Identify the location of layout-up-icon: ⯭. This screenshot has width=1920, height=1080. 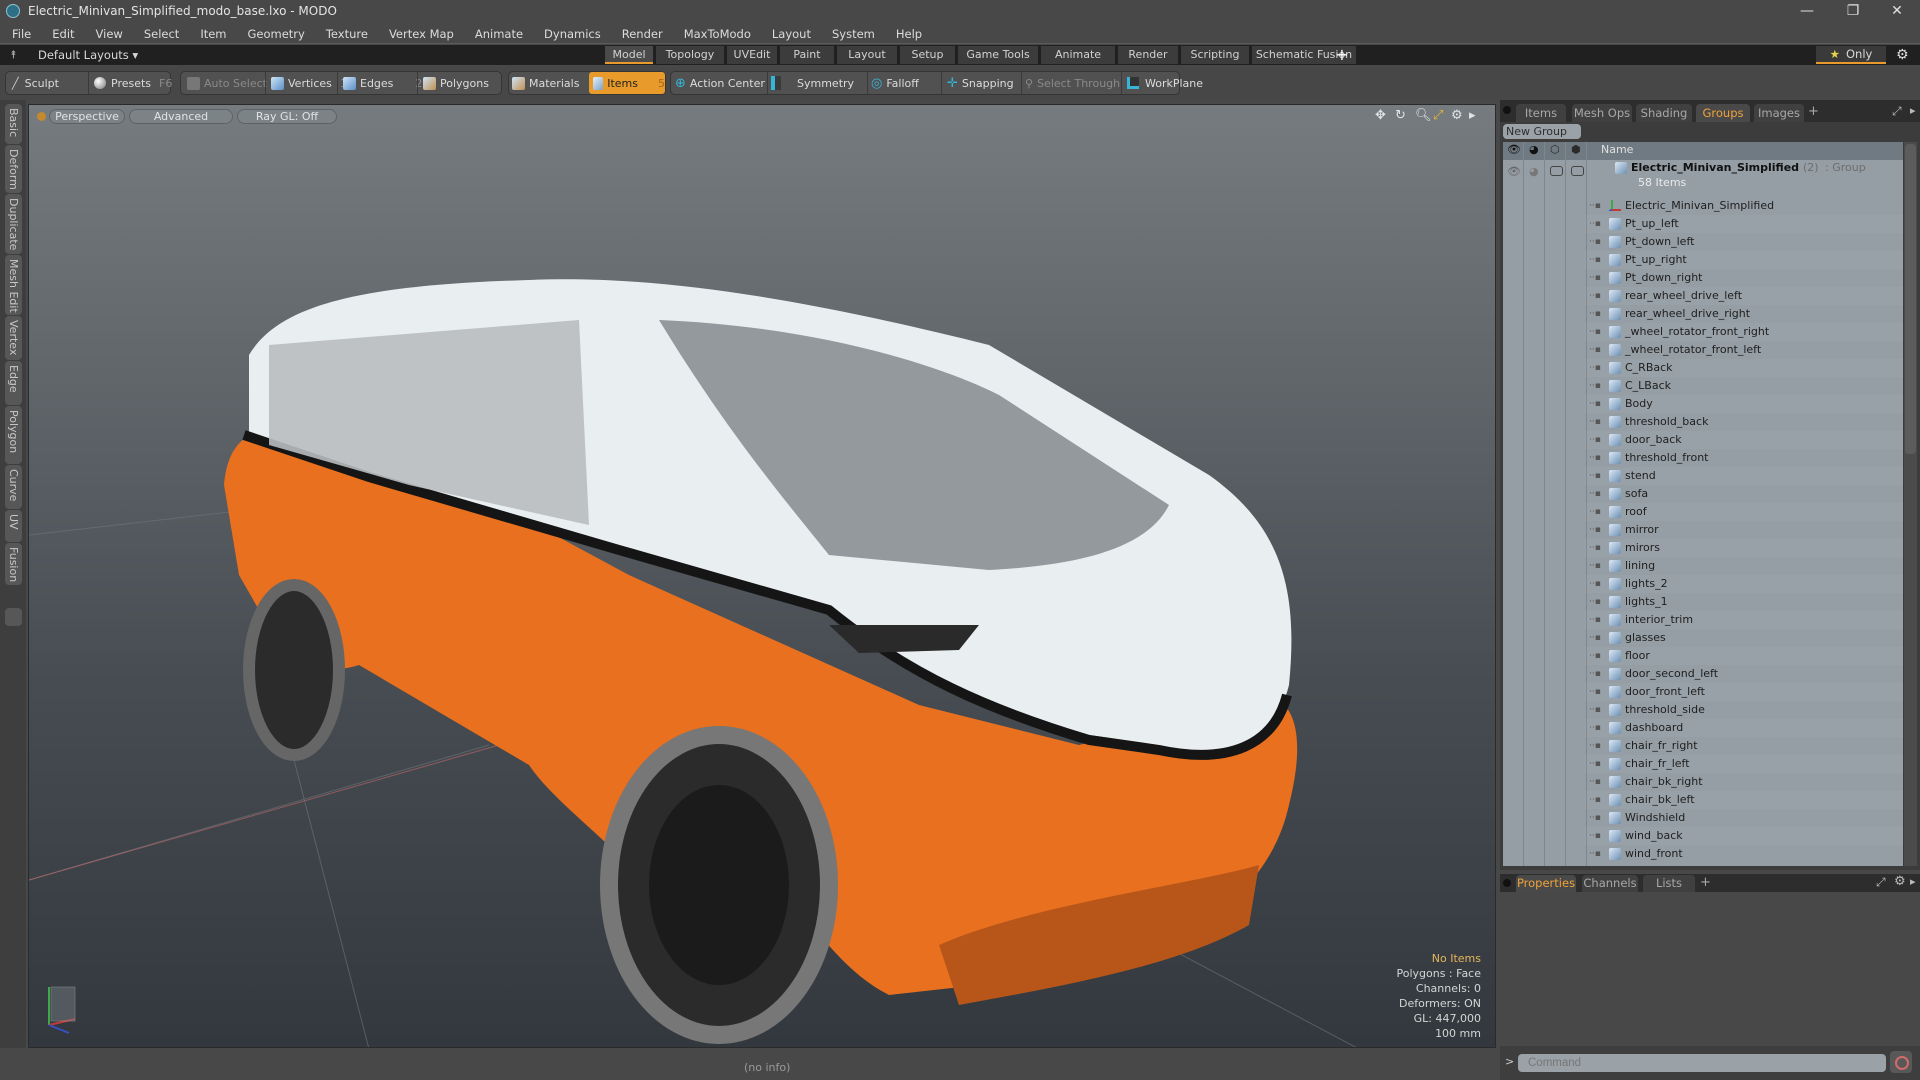
(13, 55).